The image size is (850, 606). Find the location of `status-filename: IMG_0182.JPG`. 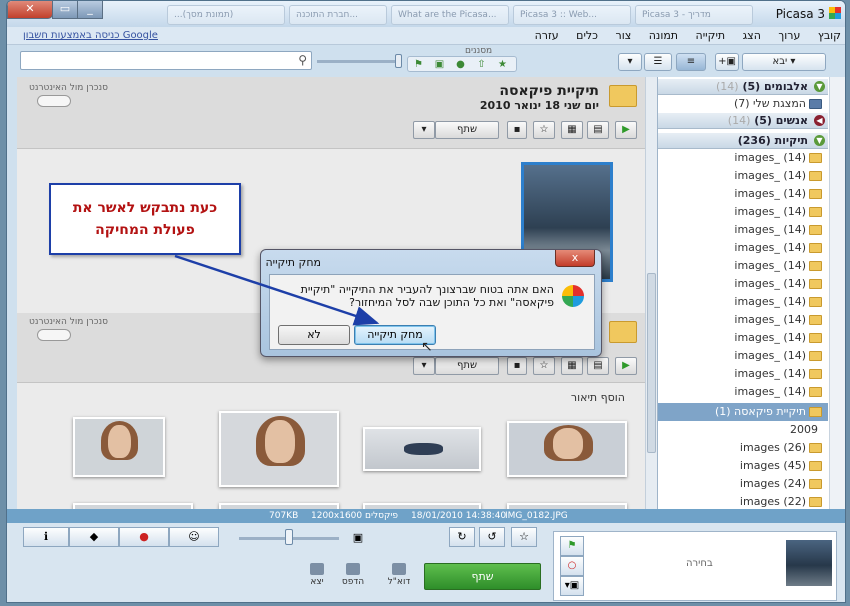

status-filename: IMG_0182.JPG is located at coordinates (536, 516).